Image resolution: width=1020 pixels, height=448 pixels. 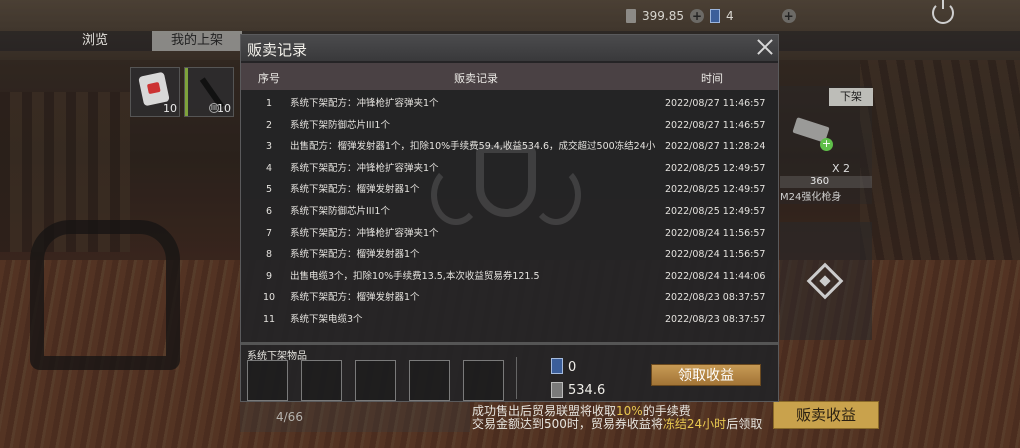 I want to click on fee-text: 后领取, so click(x=744, y=424).